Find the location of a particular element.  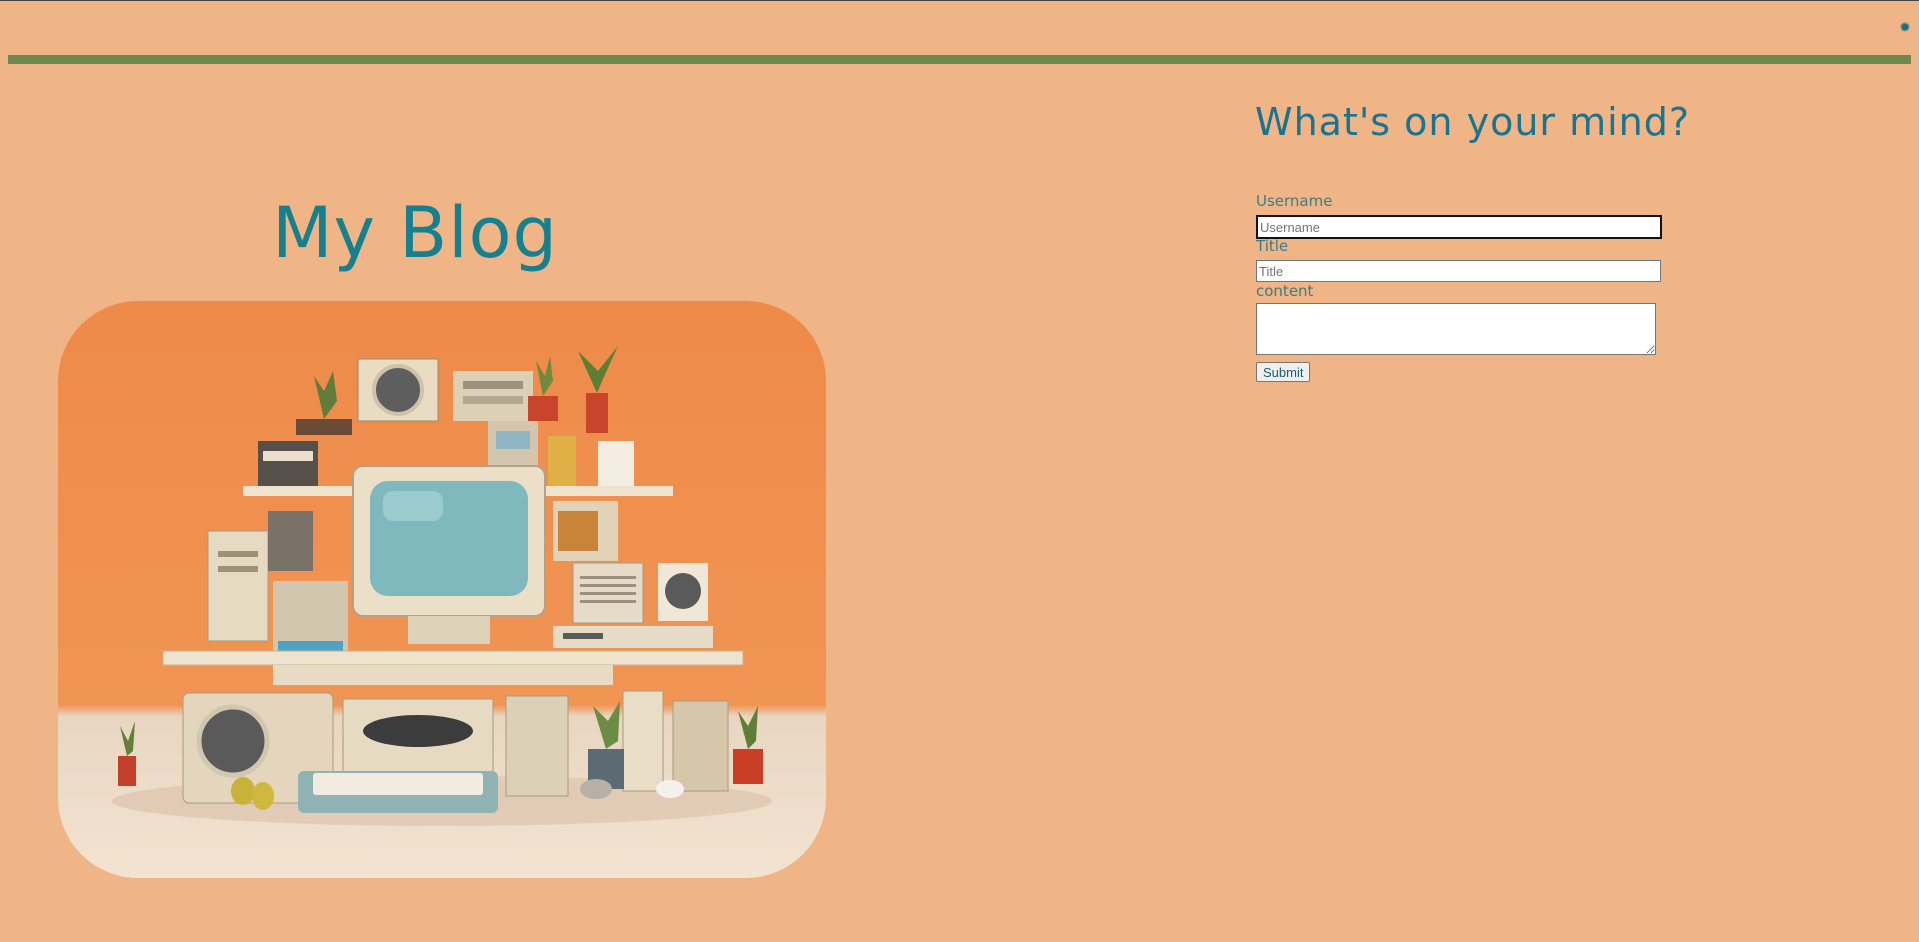

header-divider-bar is located at coordinates (959, 59).